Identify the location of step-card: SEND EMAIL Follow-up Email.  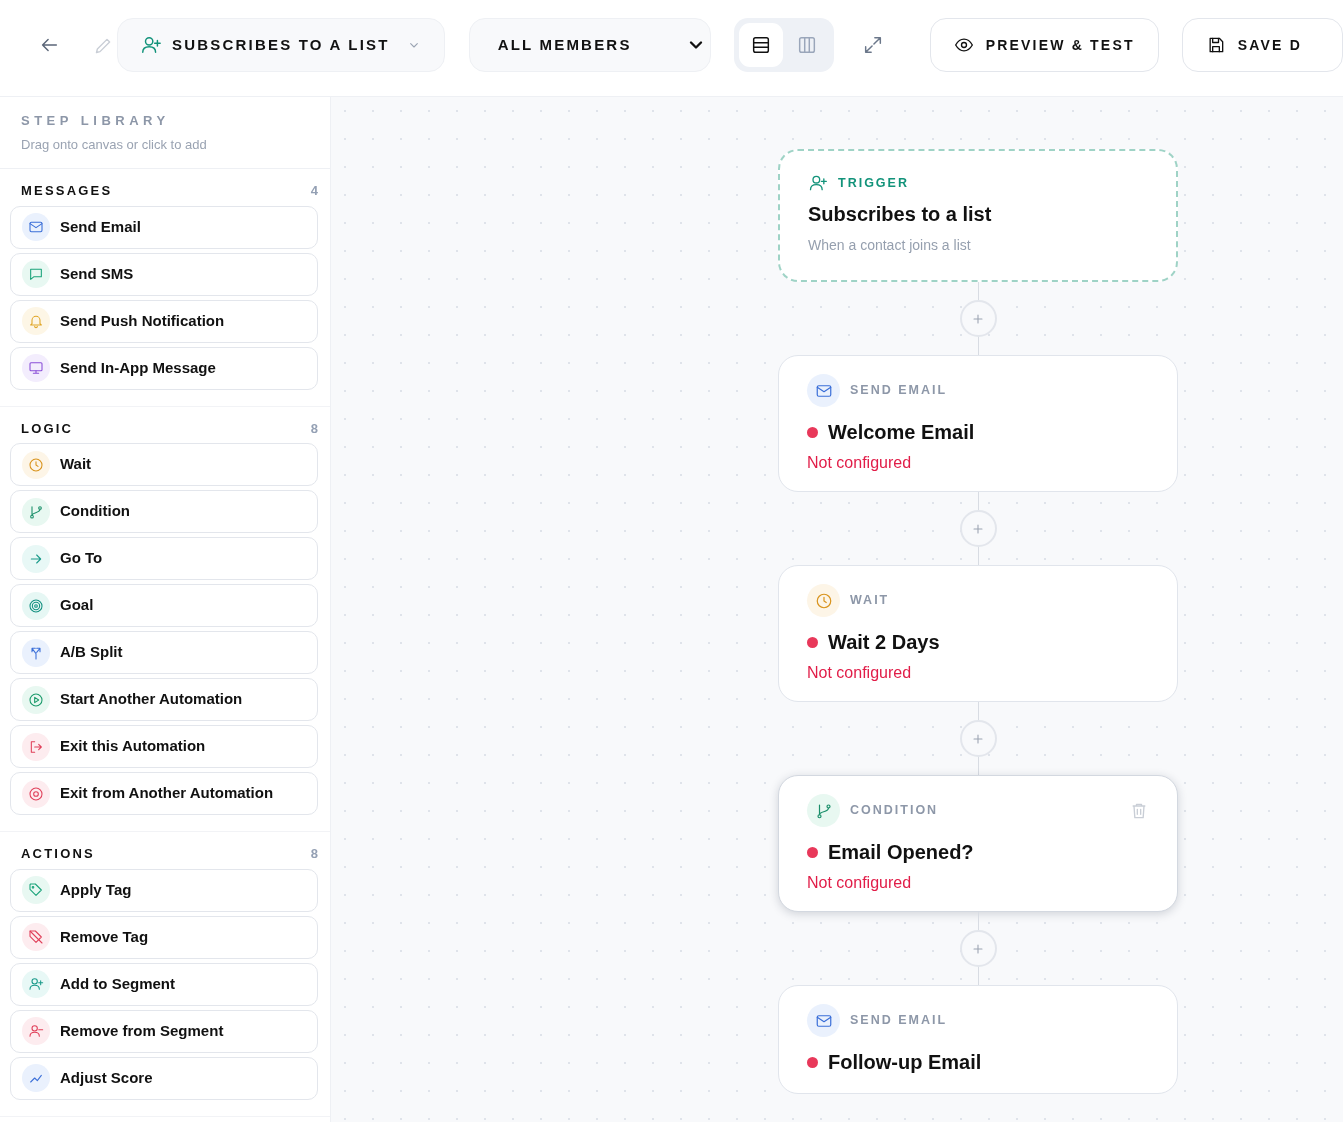
(978, 1039).